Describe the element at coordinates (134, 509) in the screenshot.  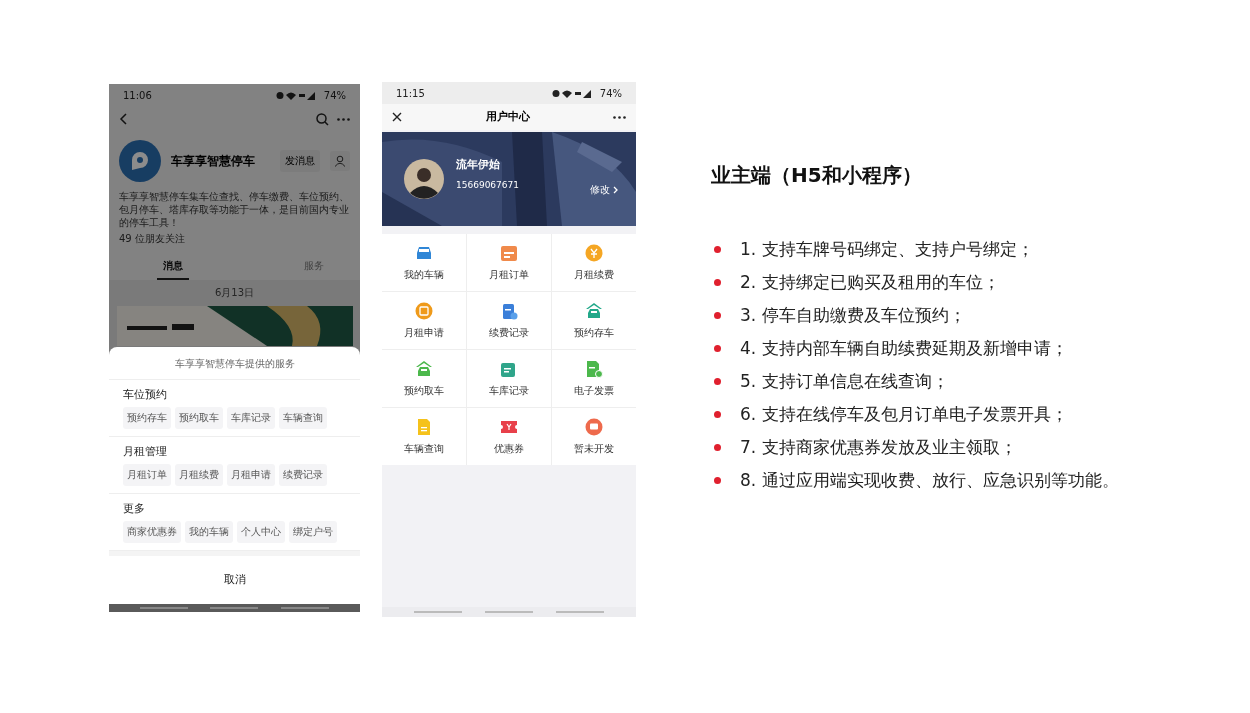
I see `section-title: 更多` at that location.